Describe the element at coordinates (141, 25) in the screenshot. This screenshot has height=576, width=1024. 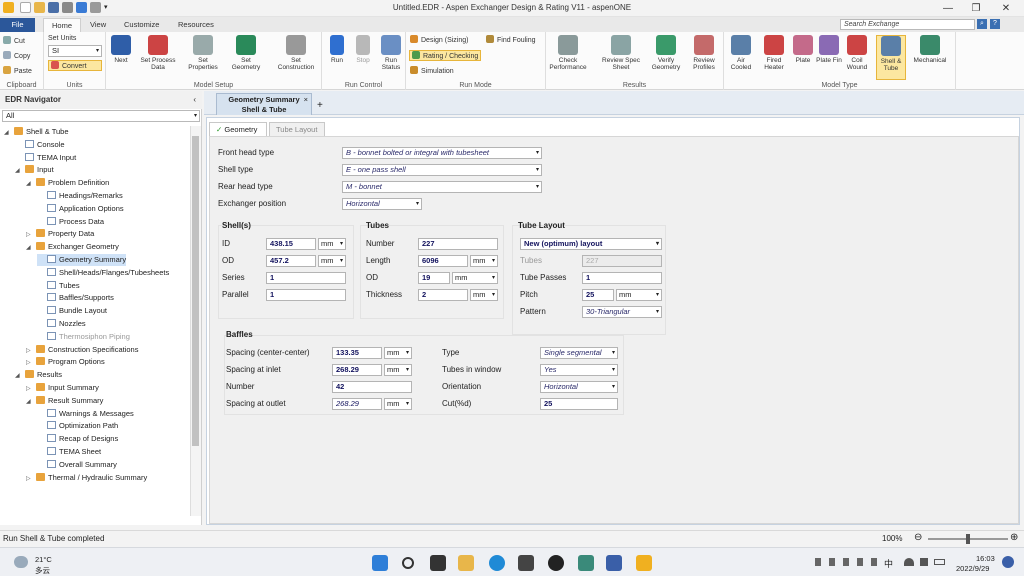
I see `tab-customize: Customize` at that location.